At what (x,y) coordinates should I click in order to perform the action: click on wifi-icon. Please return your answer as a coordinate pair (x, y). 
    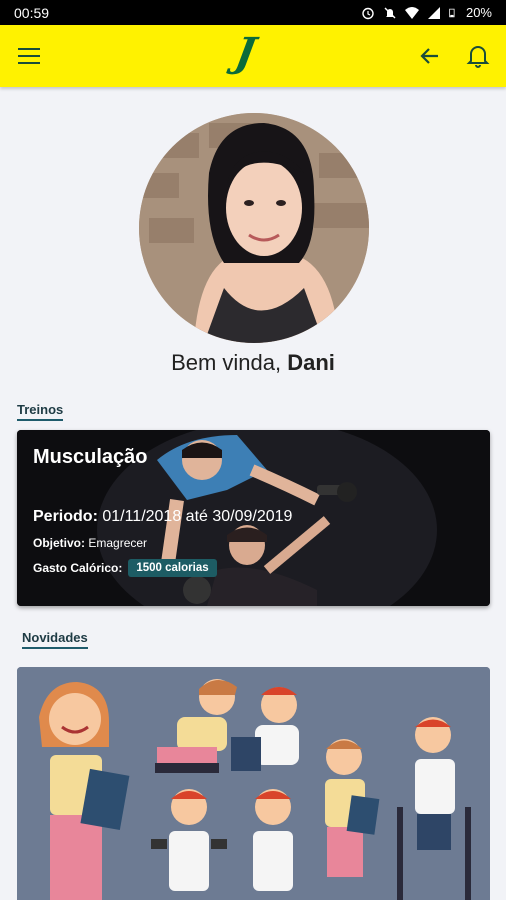
    Looking at the image, I should click on (411, 12).